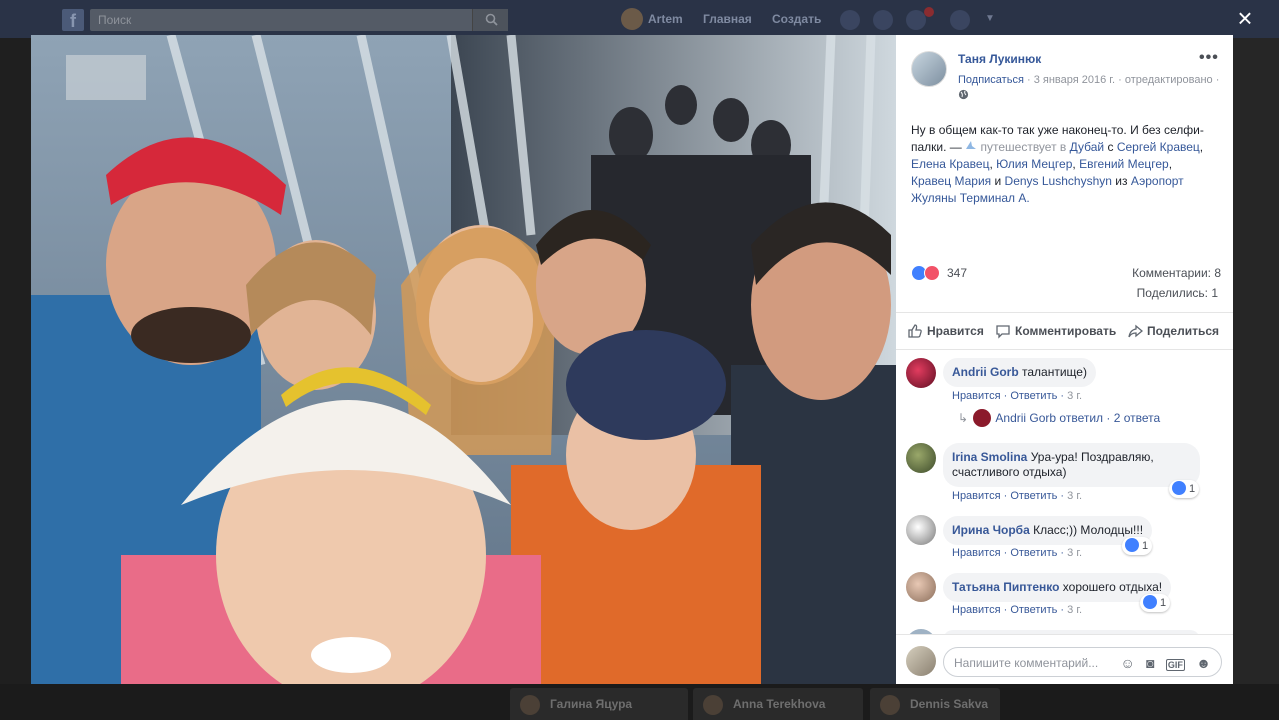  I want to click on post-date: 3 января 2016 г., so click(1074, 80).